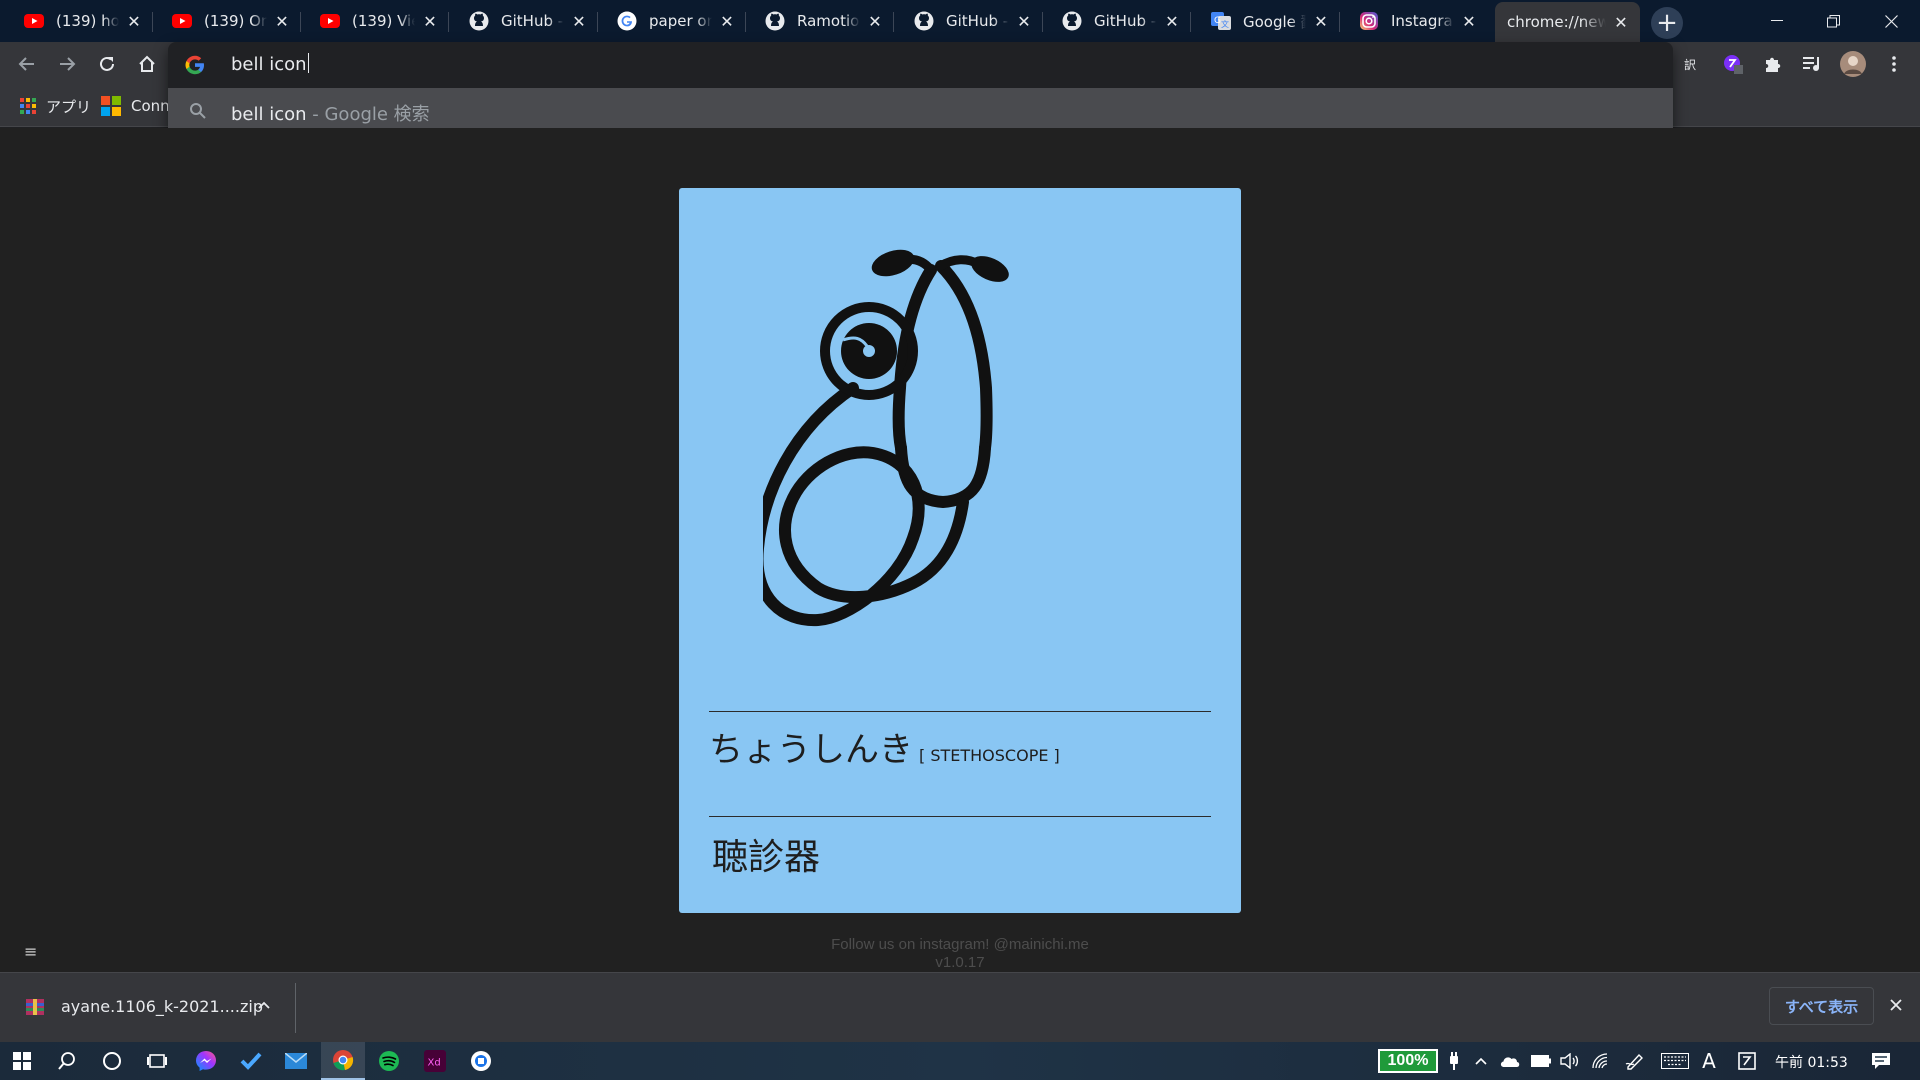  Describe the element at coordinates (532, 21) in the screenshot. I see `tab-title: GitHub - R` at that location.